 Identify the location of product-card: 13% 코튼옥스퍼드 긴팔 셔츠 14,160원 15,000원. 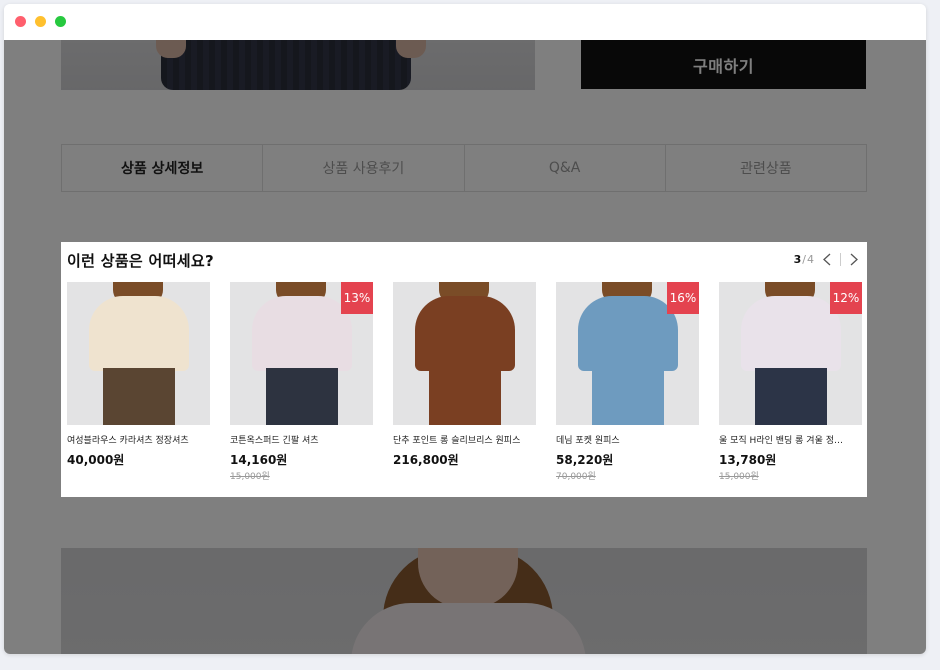
(301, 384).